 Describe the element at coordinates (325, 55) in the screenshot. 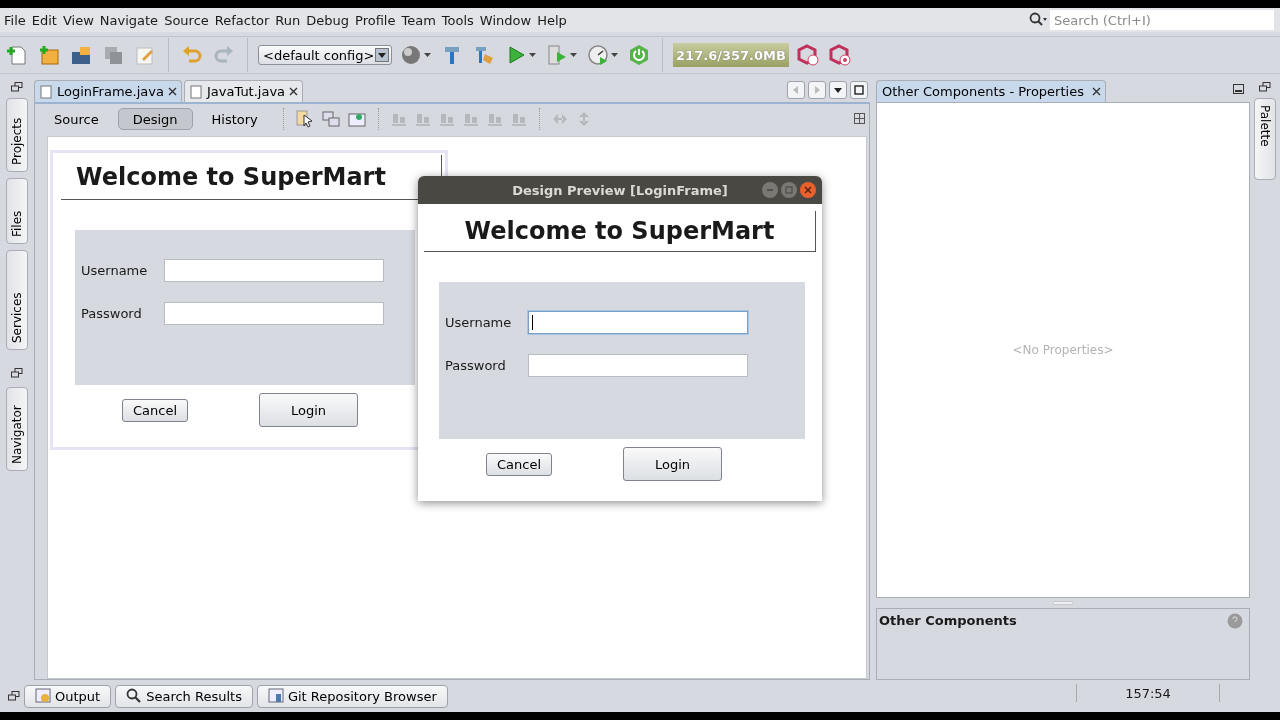

I see `config-dropdown: <default config>` at that location.